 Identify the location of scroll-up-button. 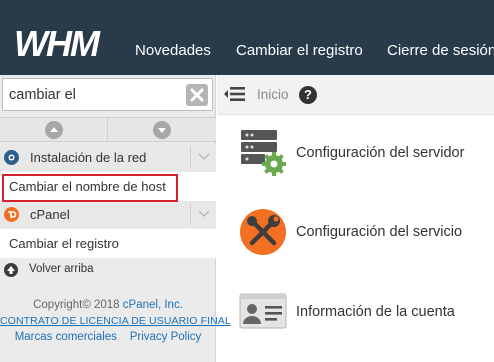
(54, 130).